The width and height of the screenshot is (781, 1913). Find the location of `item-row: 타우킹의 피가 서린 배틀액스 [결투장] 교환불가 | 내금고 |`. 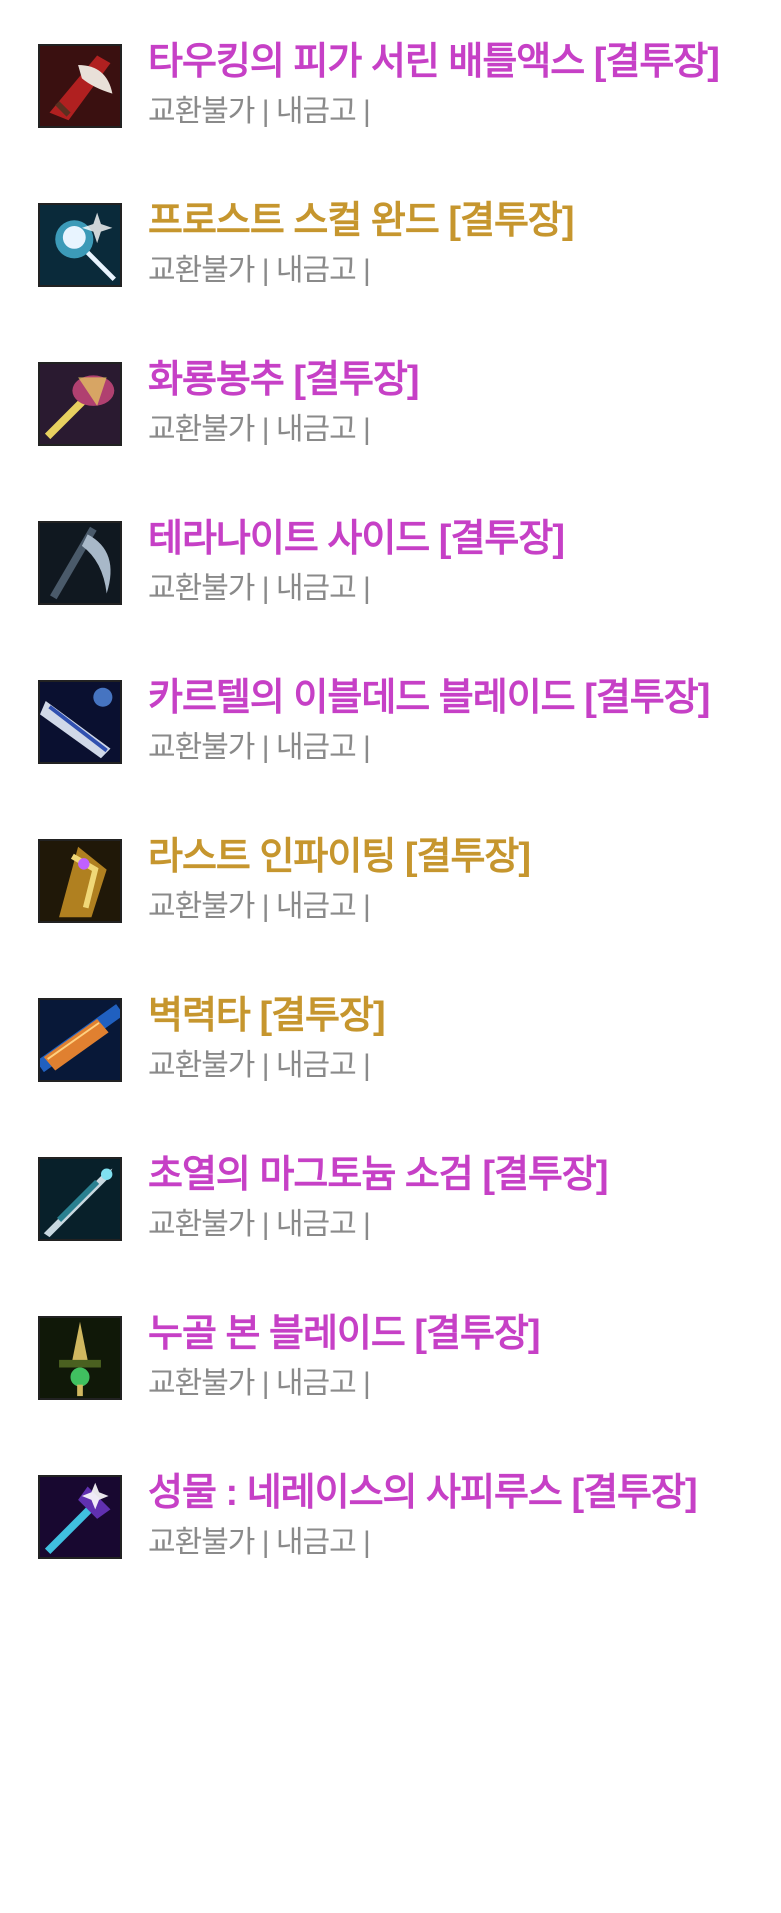

item-row: 타우킹의 피가 서린 배틀액스 [결투장] 교환불가 | 내금고 | is located at coordinates (390, 95).